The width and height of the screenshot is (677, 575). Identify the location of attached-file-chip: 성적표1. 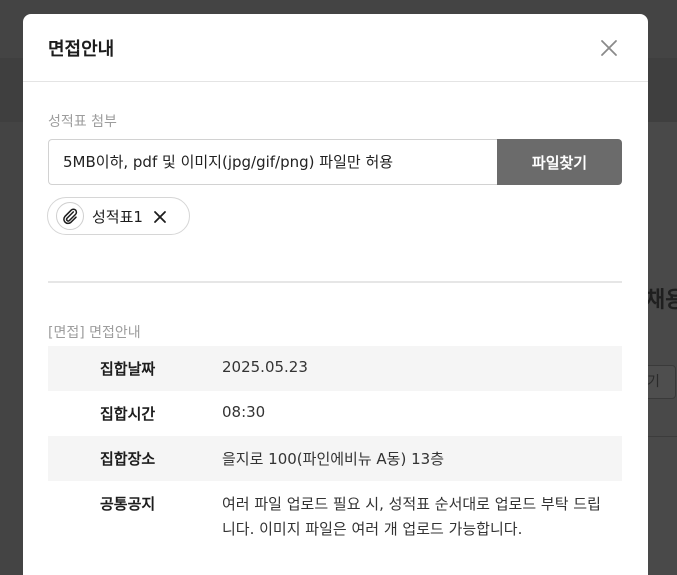
(118, 216).